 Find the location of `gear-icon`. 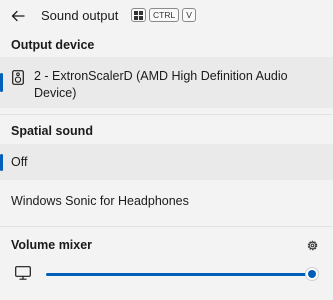

gear-icon is located at coordinates (312, 245).